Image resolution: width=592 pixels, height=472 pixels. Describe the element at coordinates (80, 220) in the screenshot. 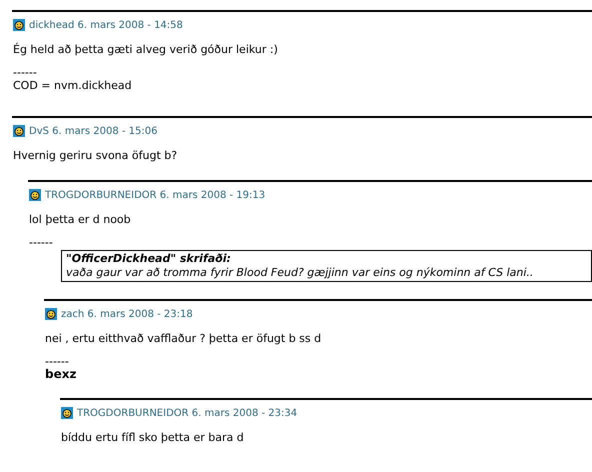

I see `comment-text: lol þetta er d noob` at that location.